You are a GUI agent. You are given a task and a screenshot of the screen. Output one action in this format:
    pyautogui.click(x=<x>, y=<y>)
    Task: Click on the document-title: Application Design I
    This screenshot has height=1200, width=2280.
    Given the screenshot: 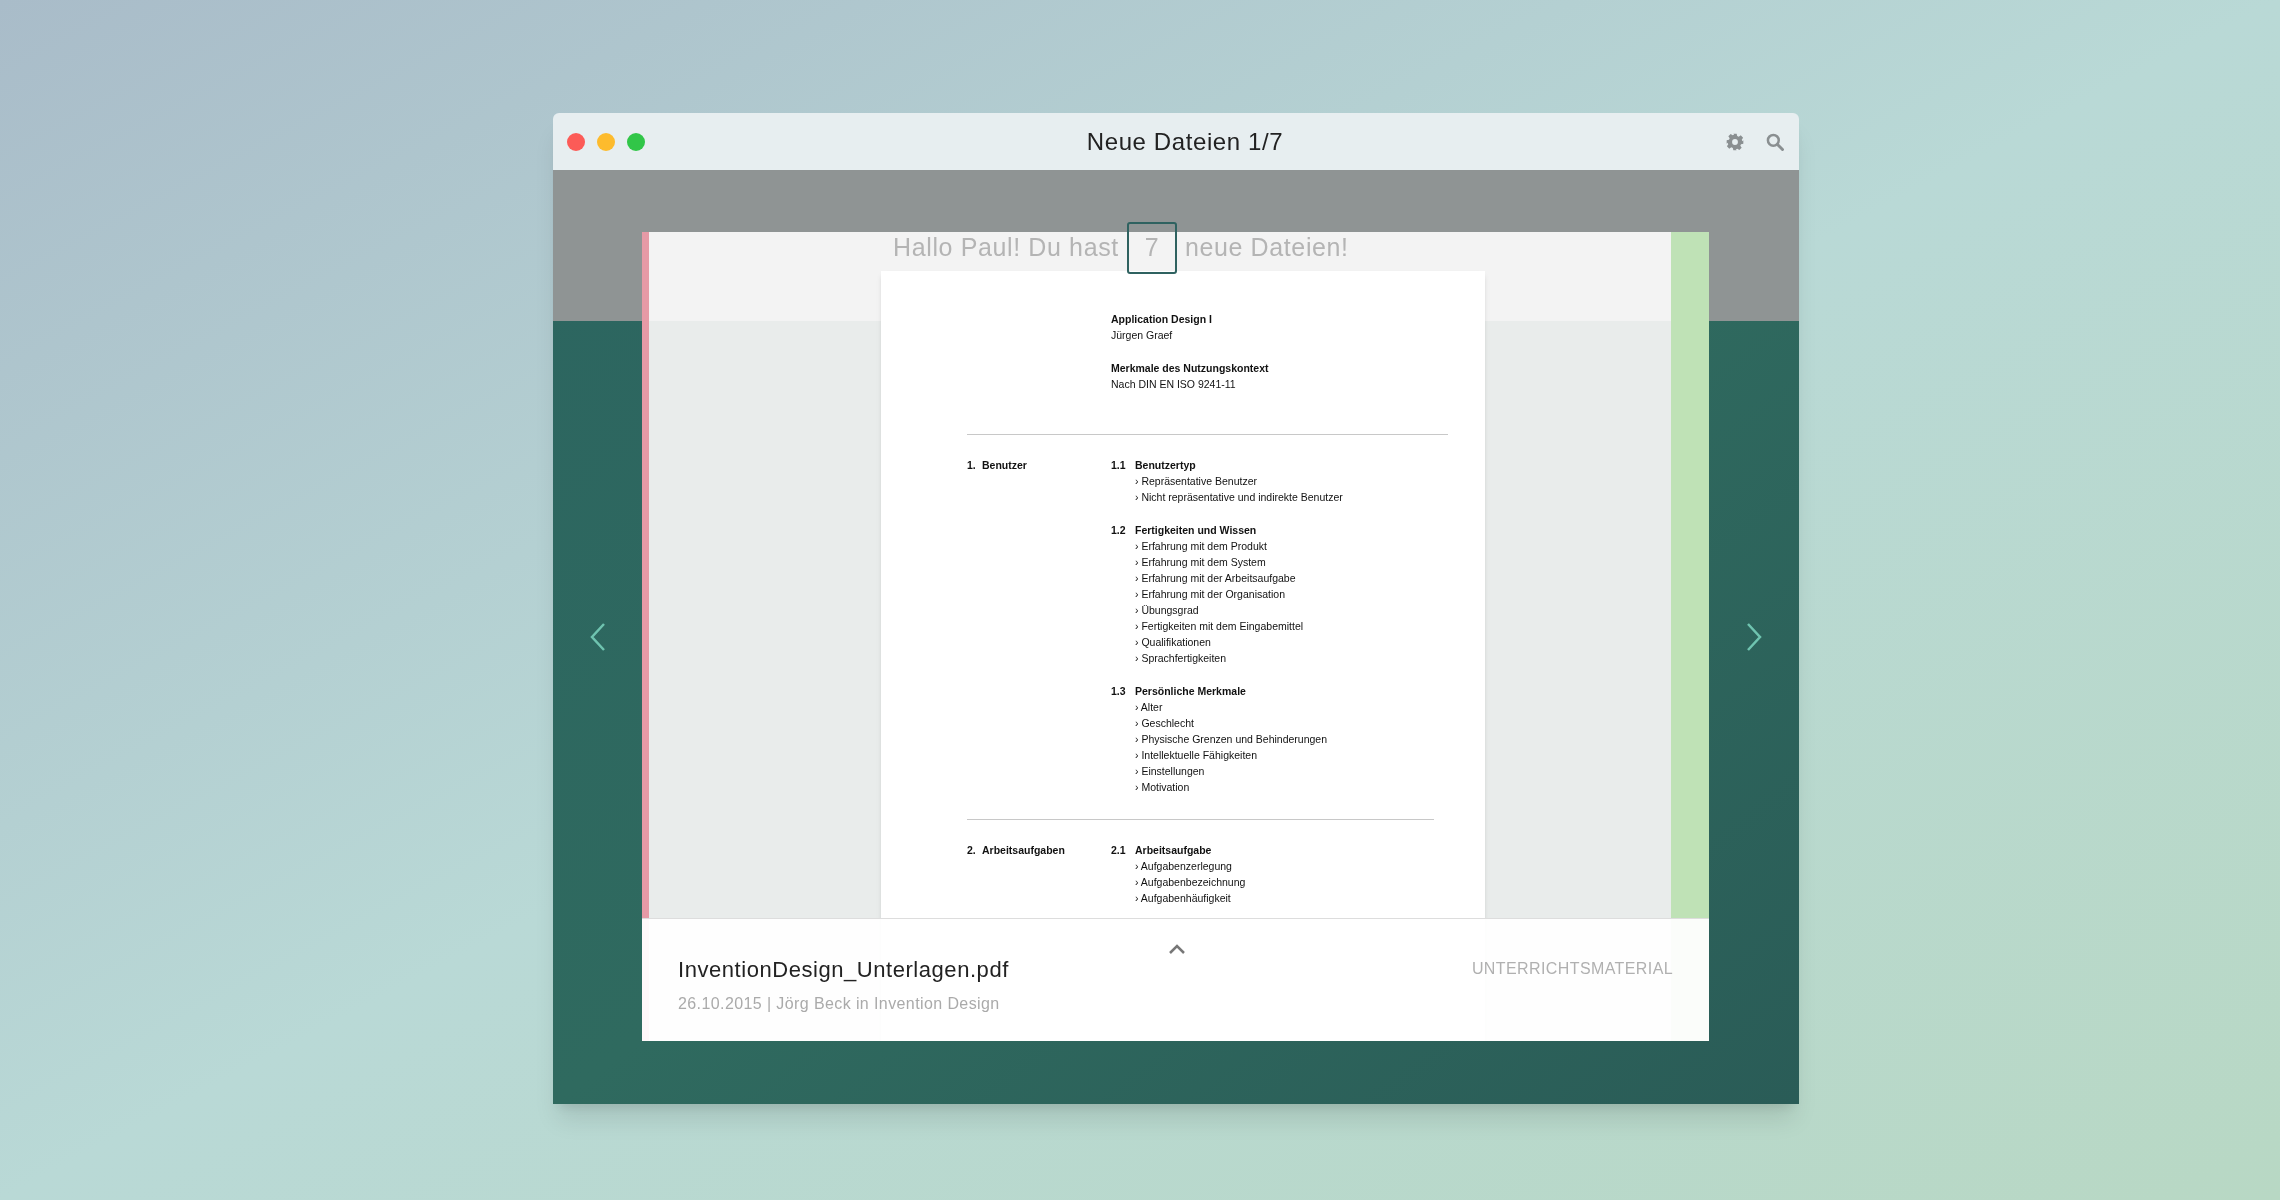 What is the action you would take?
    pyautogui.click(x=1162, y=319)
    